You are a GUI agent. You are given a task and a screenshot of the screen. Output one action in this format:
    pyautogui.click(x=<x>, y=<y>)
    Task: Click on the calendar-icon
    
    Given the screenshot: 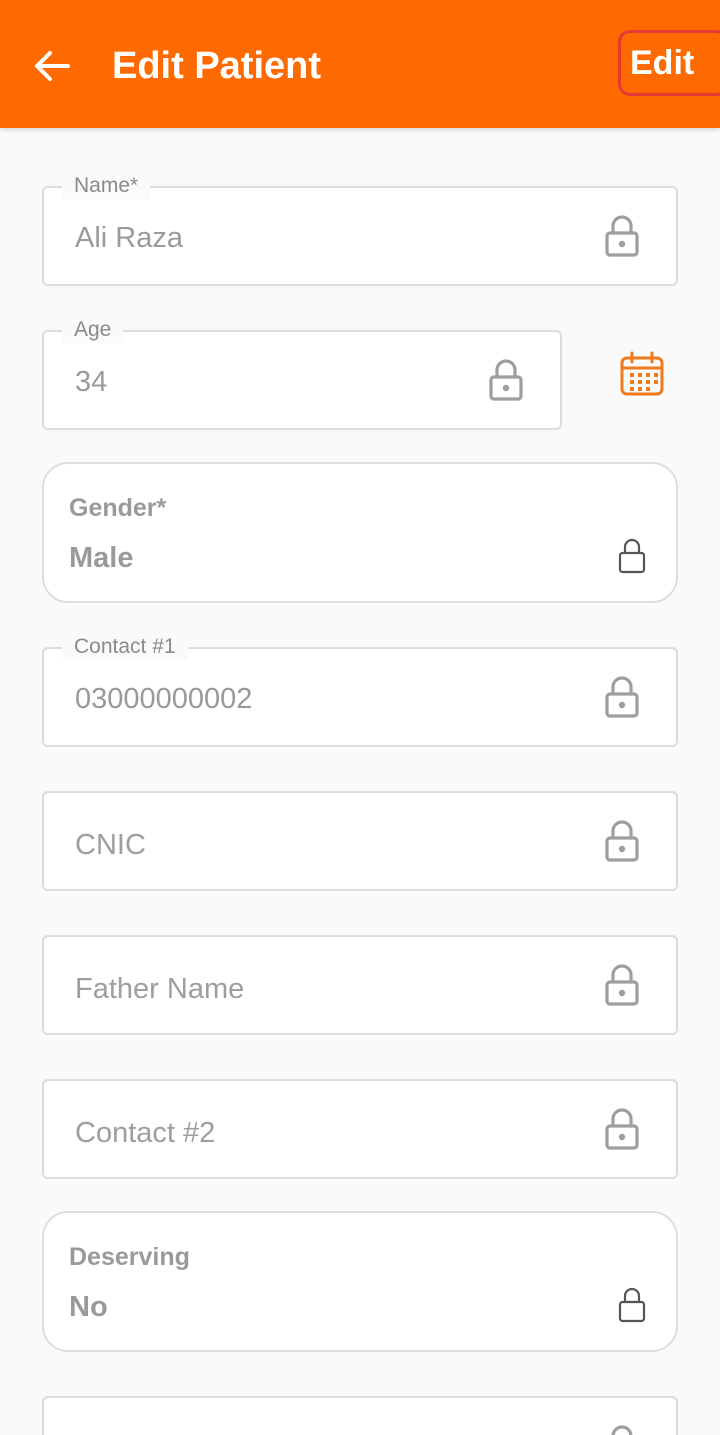 What is the action you would take?
    pyautogui.click(x=642, y=373)
    